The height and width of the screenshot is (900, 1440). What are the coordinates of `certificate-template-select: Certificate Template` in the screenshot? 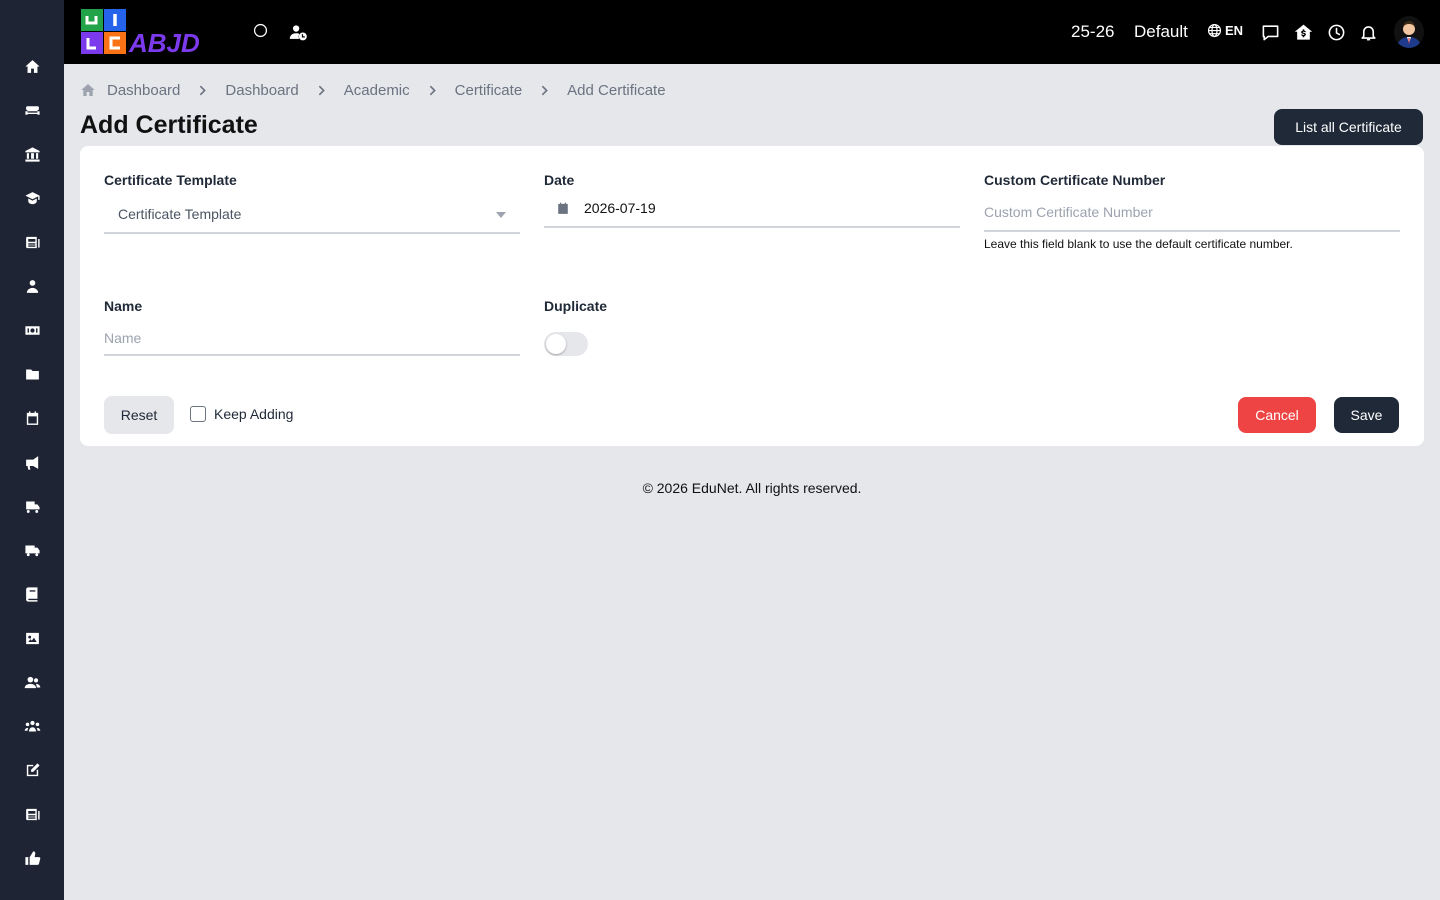 It's located at (312, 217).